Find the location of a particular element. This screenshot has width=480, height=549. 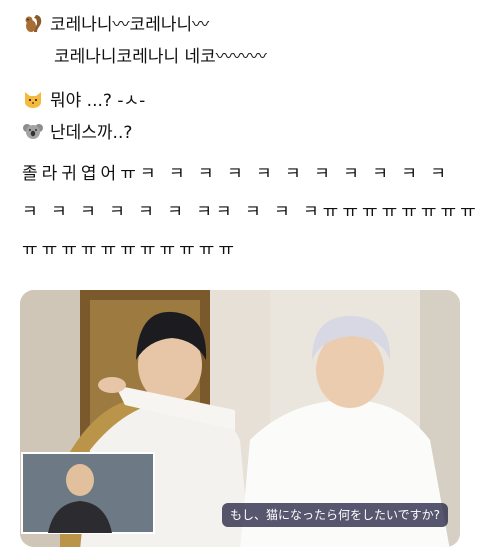

tweet-reaction-2: ㅋ ㅋ ㅋ ㅋ ㅋ ㅋ ㅋㅋ ㅋ ㅋ ㅋㅠㅠㅠㅠㅠㅠㅠㅠ is located at coordinates (251, 212).